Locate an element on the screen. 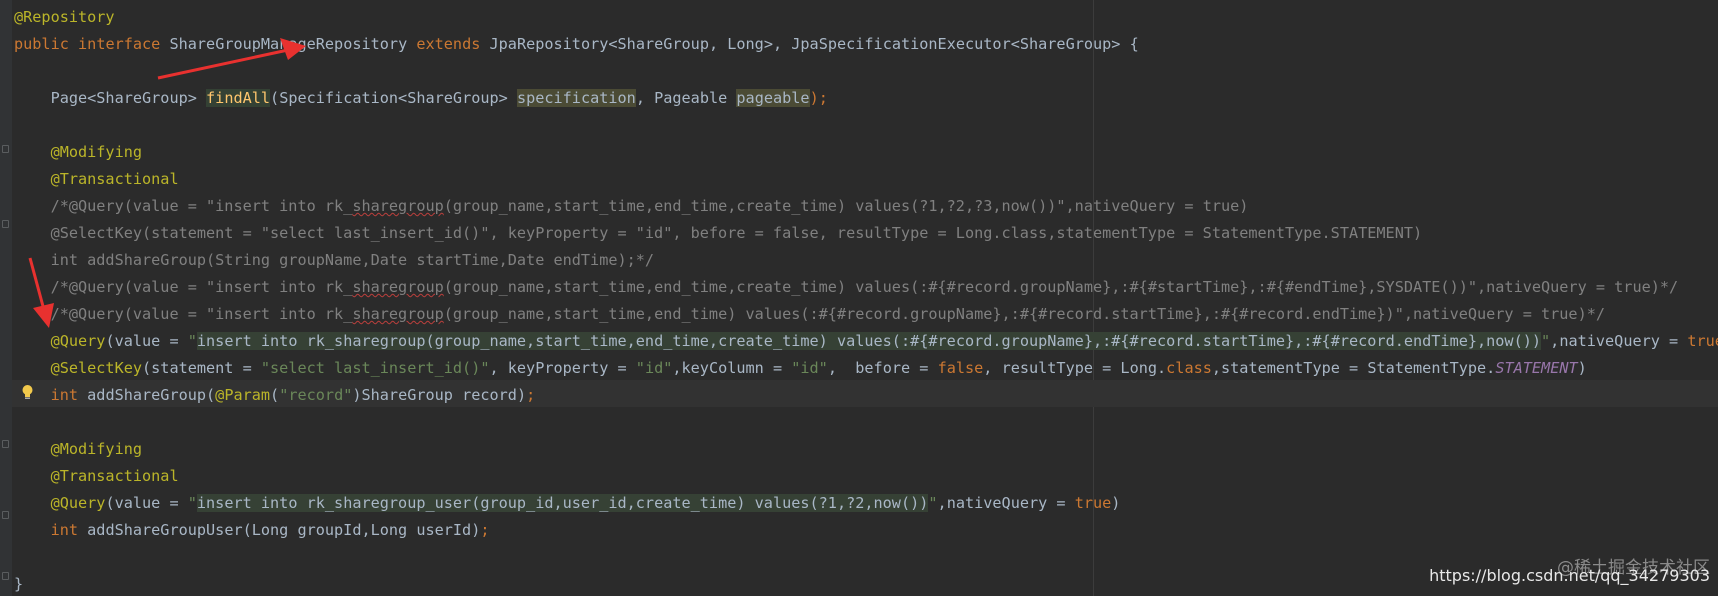  code-token: false is located at coordinates (960, 368).